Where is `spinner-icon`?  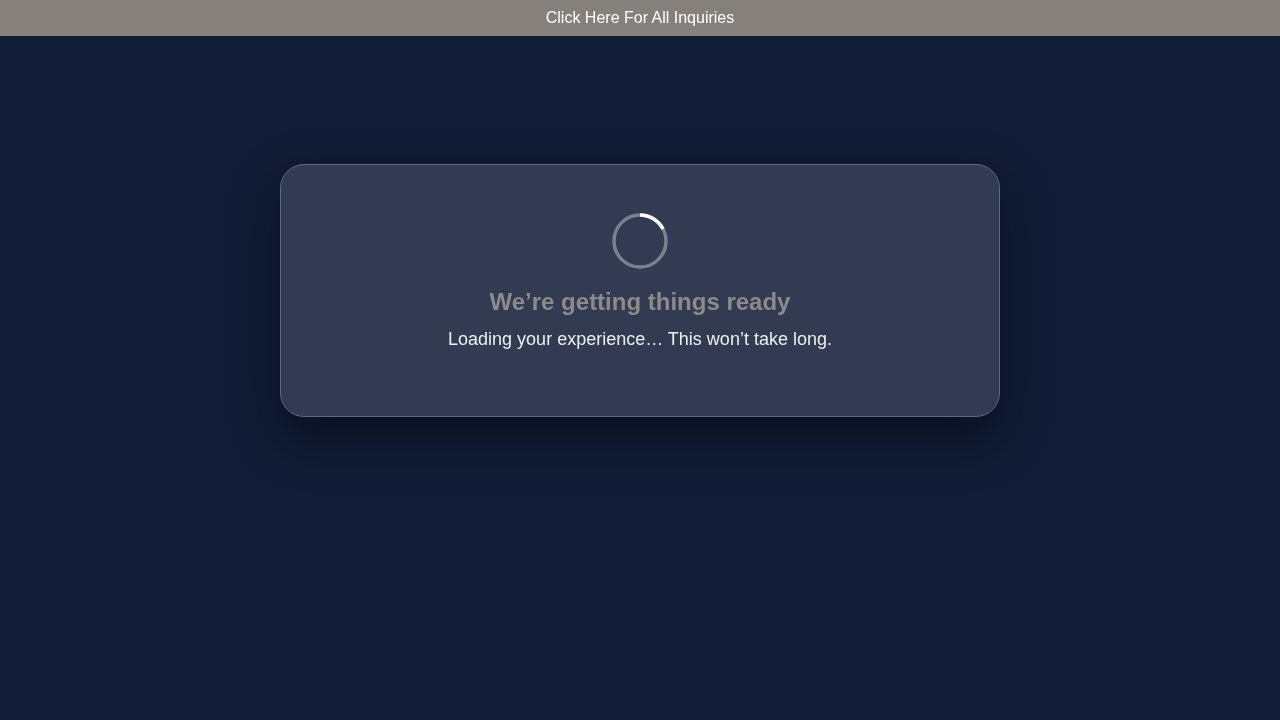 spinner-icon is located at coordinates (640, 241).